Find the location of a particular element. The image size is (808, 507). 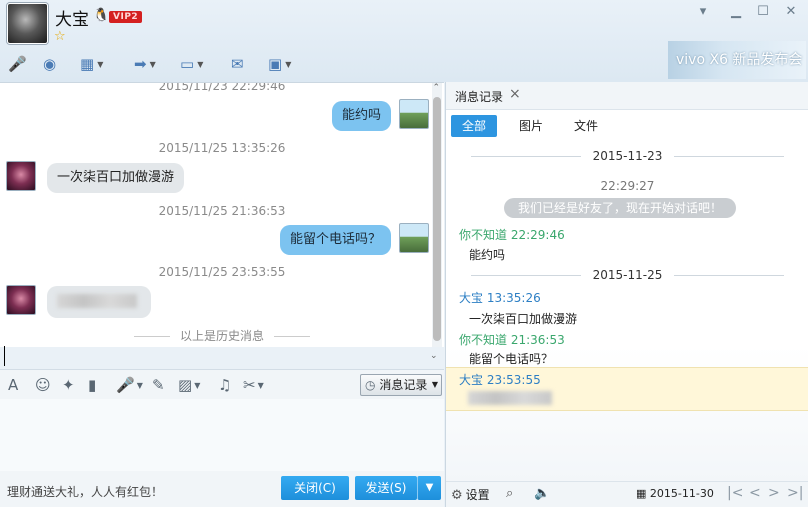

screen-share-icon: ▦ ▼ is located at coordinates (91, 64).